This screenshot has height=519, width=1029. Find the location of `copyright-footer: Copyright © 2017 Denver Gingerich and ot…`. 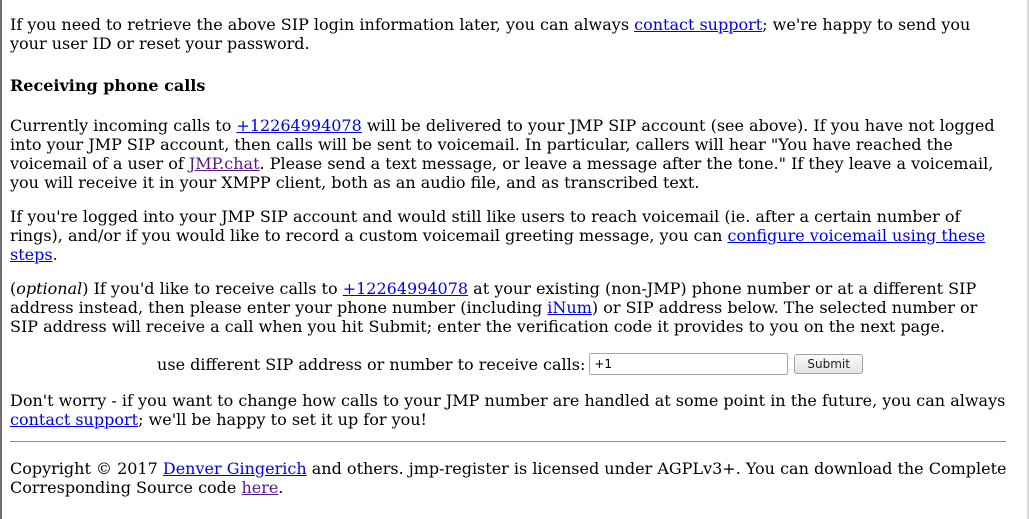

copyright-footer: Copyright © 2017 Denver Gingerich and ot… is located at coordinates (508, 478).